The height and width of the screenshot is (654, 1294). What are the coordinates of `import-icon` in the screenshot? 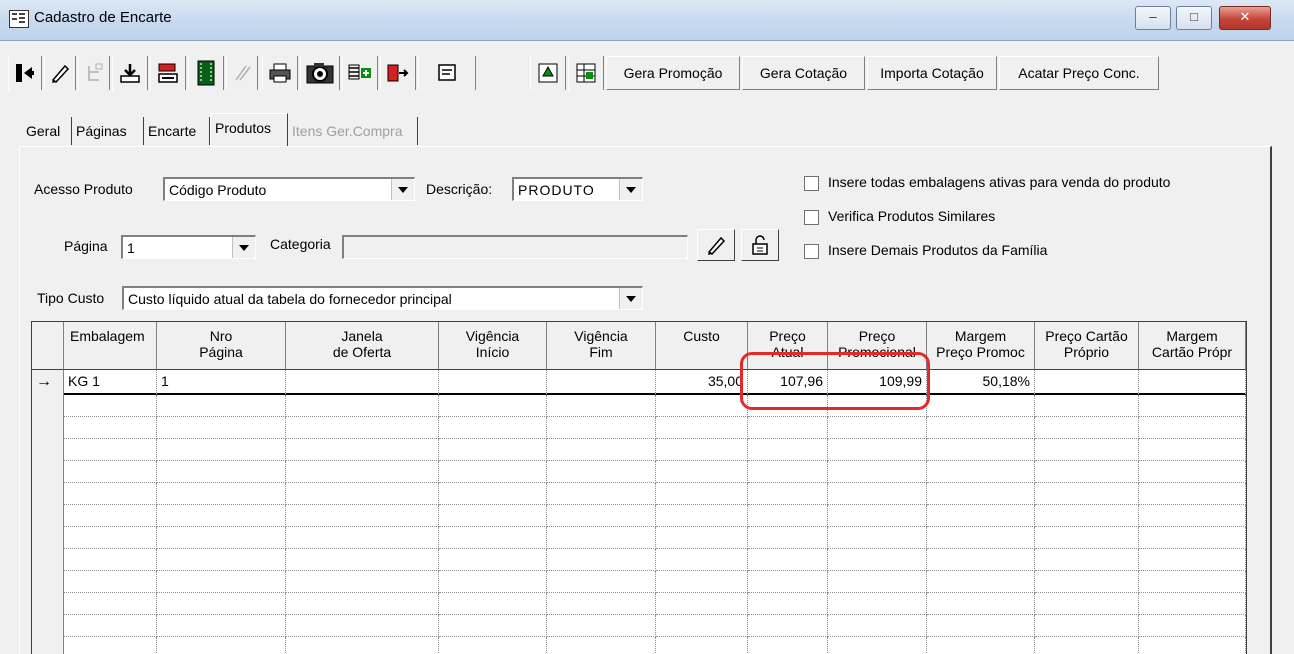 It's located at (130, 73).